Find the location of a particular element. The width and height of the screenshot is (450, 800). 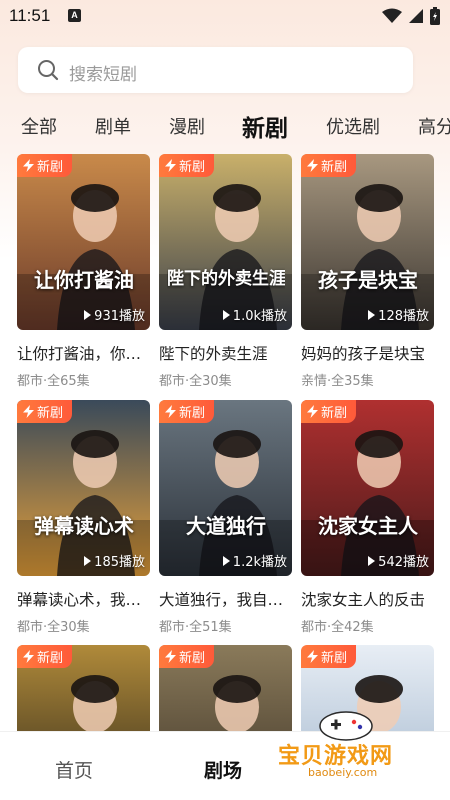

drama-card: 陛下的外卖生涯 新剧 1.0k播放 陛下的外卖生涯 都市·全30集 is located at coordinates (225, 271).